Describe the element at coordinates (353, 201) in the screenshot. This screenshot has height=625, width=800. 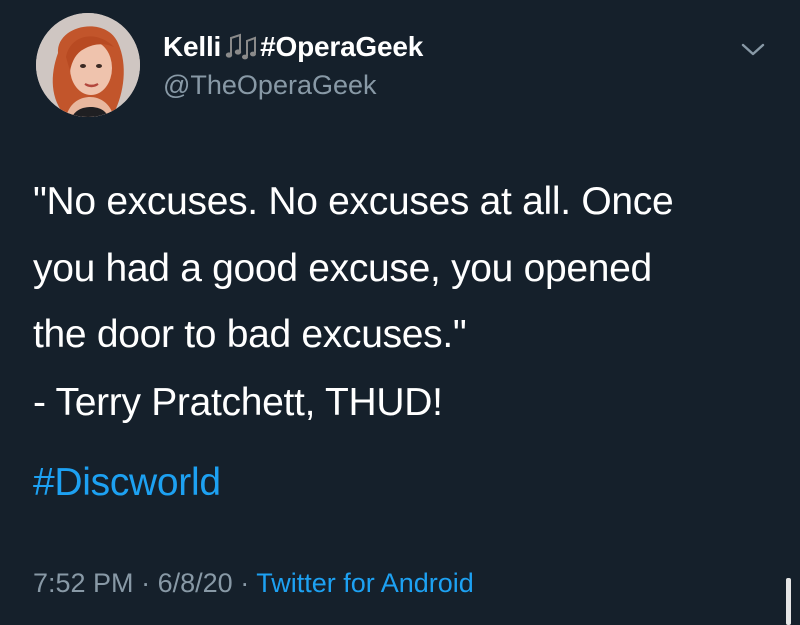
I see `tweet-text-line: "No excuses. No excuses at all. Once` at that location.